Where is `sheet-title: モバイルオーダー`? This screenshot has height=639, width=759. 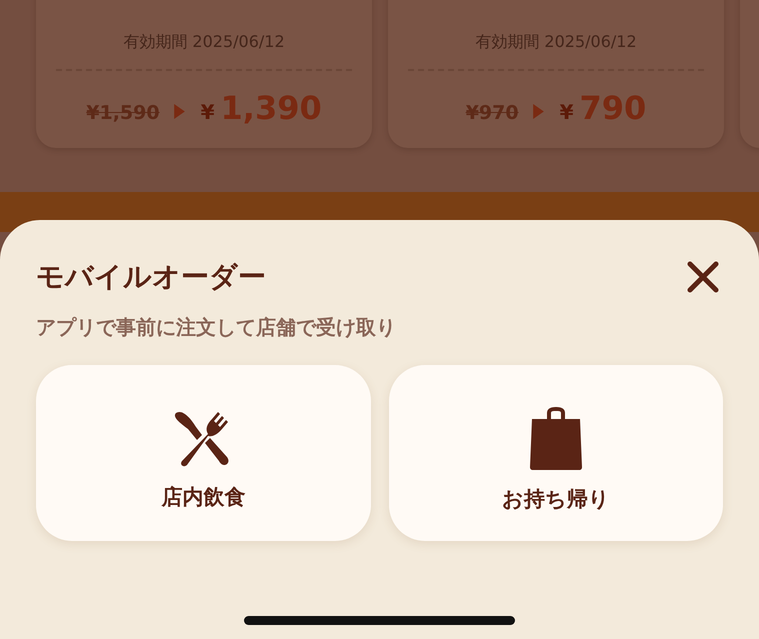
sheet-title: モバイルオーダー is located at coordinates (151, 277).